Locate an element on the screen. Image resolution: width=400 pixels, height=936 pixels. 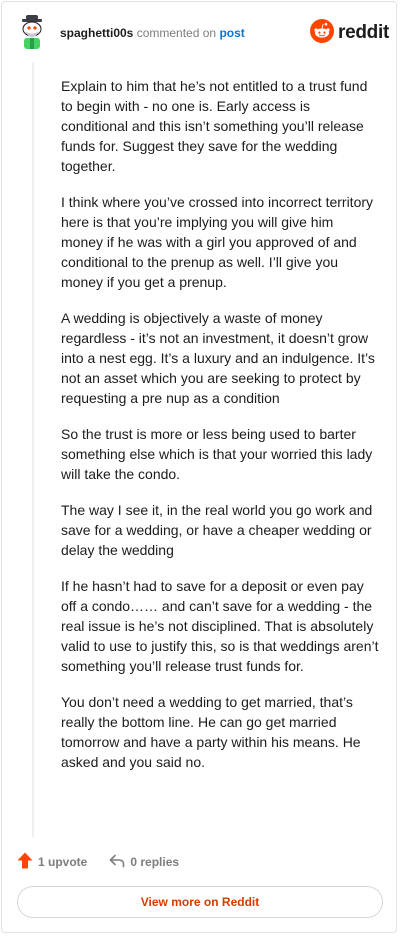
comment-actions: 1 upvote 0 replies is located at coordinates (109, 862).